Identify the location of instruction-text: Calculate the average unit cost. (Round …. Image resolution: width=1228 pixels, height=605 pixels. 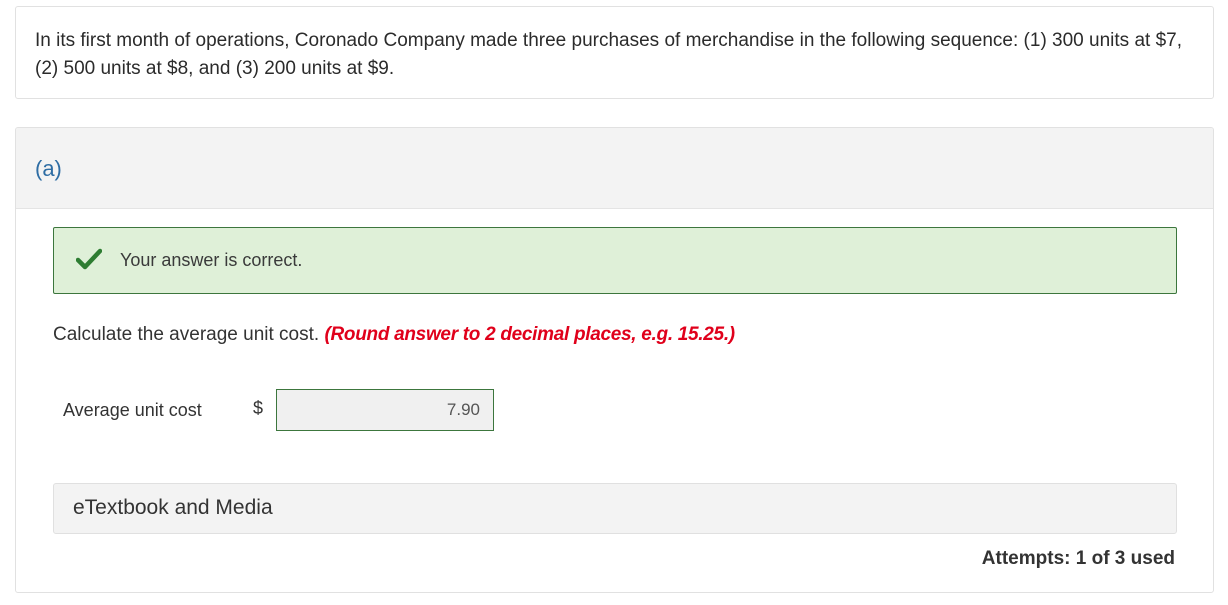
(394, 335).